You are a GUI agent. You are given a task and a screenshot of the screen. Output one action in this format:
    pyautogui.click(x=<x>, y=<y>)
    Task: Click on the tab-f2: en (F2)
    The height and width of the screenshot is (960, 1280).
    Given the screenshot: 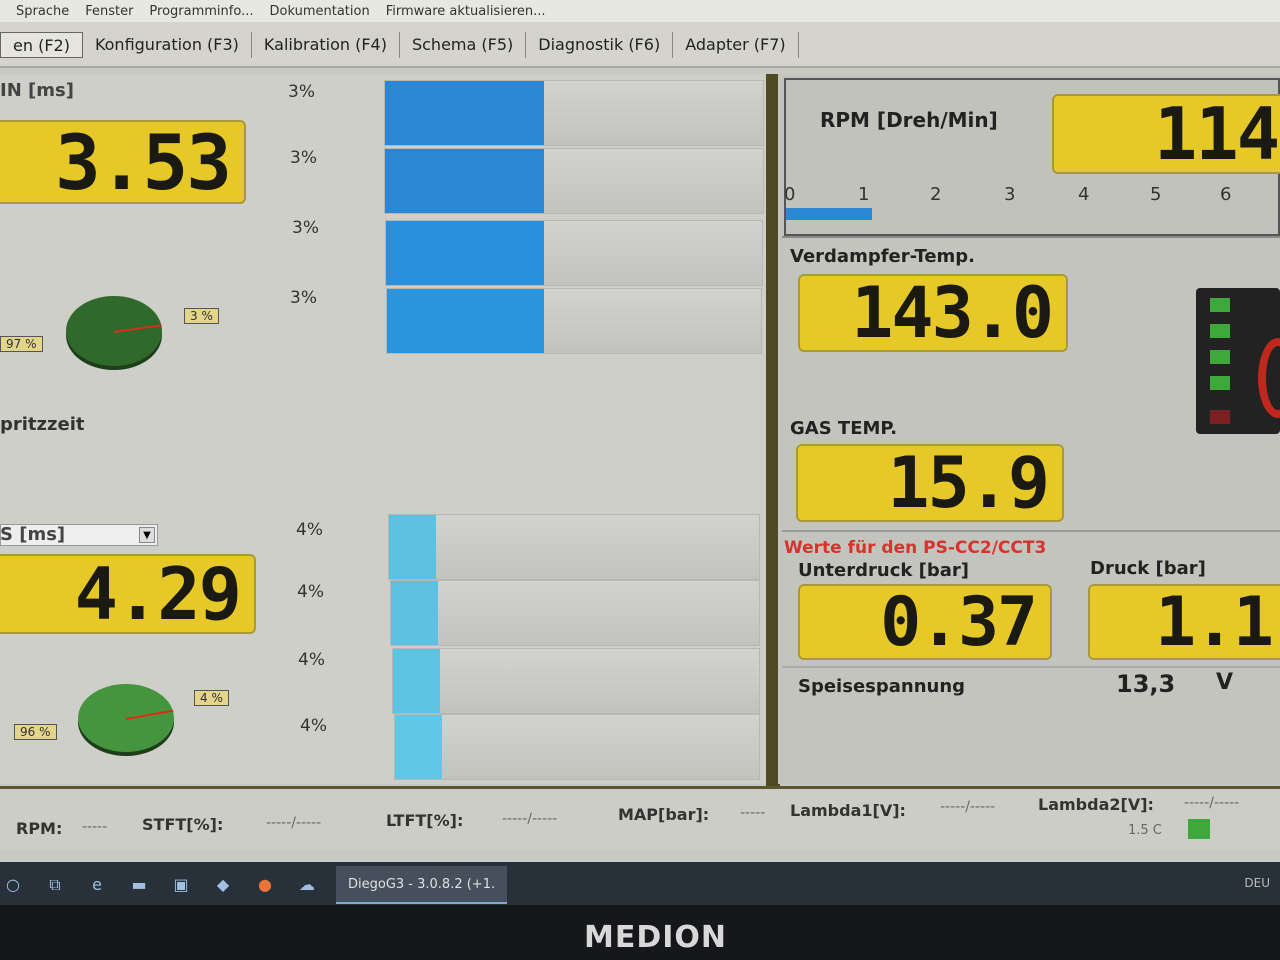 What is the action you would take?
    pyautogui.click(x=41, y=45)
    